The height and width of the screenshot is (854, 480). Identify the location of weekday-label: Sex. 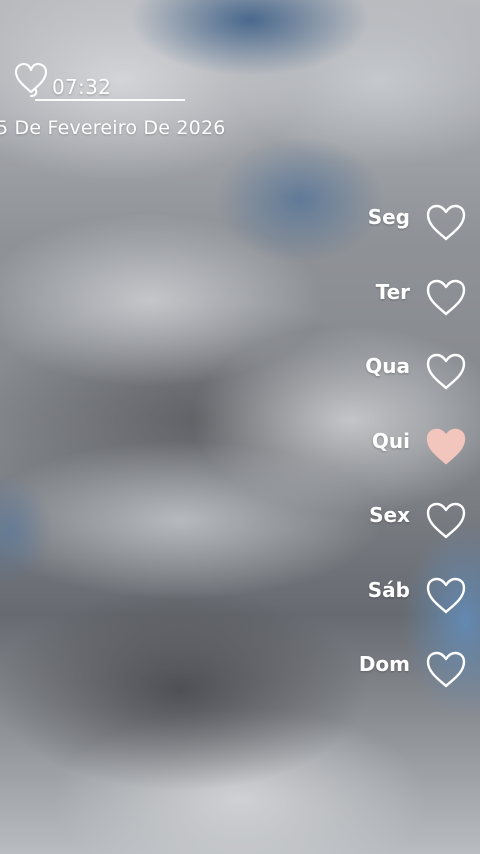
(389, 515).